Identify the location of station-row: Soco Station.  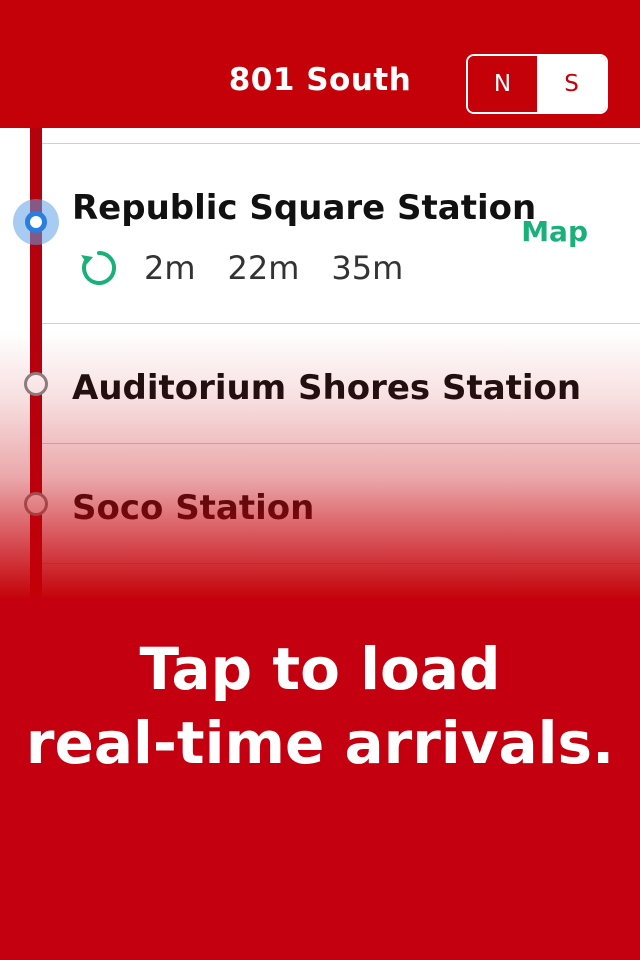
(341, 504).